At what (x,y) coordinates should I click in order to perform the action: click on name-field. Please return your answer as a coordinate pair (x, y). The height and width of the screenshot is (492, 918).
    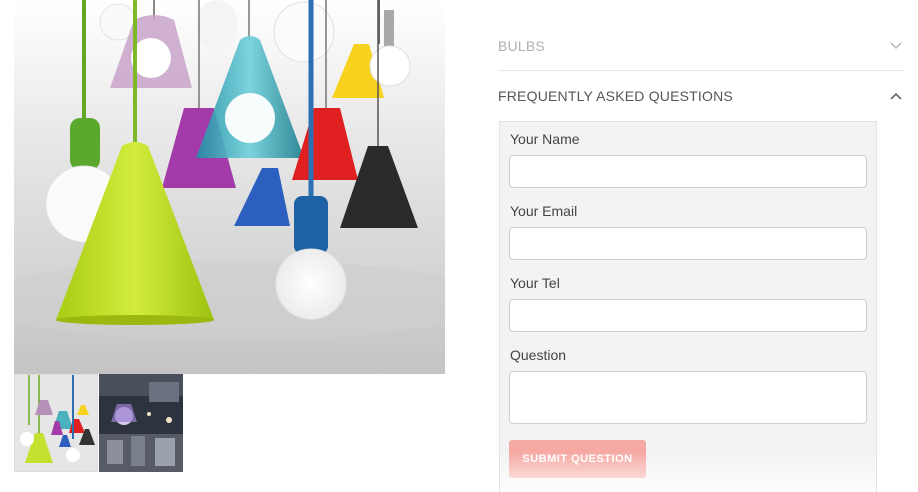
    Looking at the image, I should click on (688, 171).